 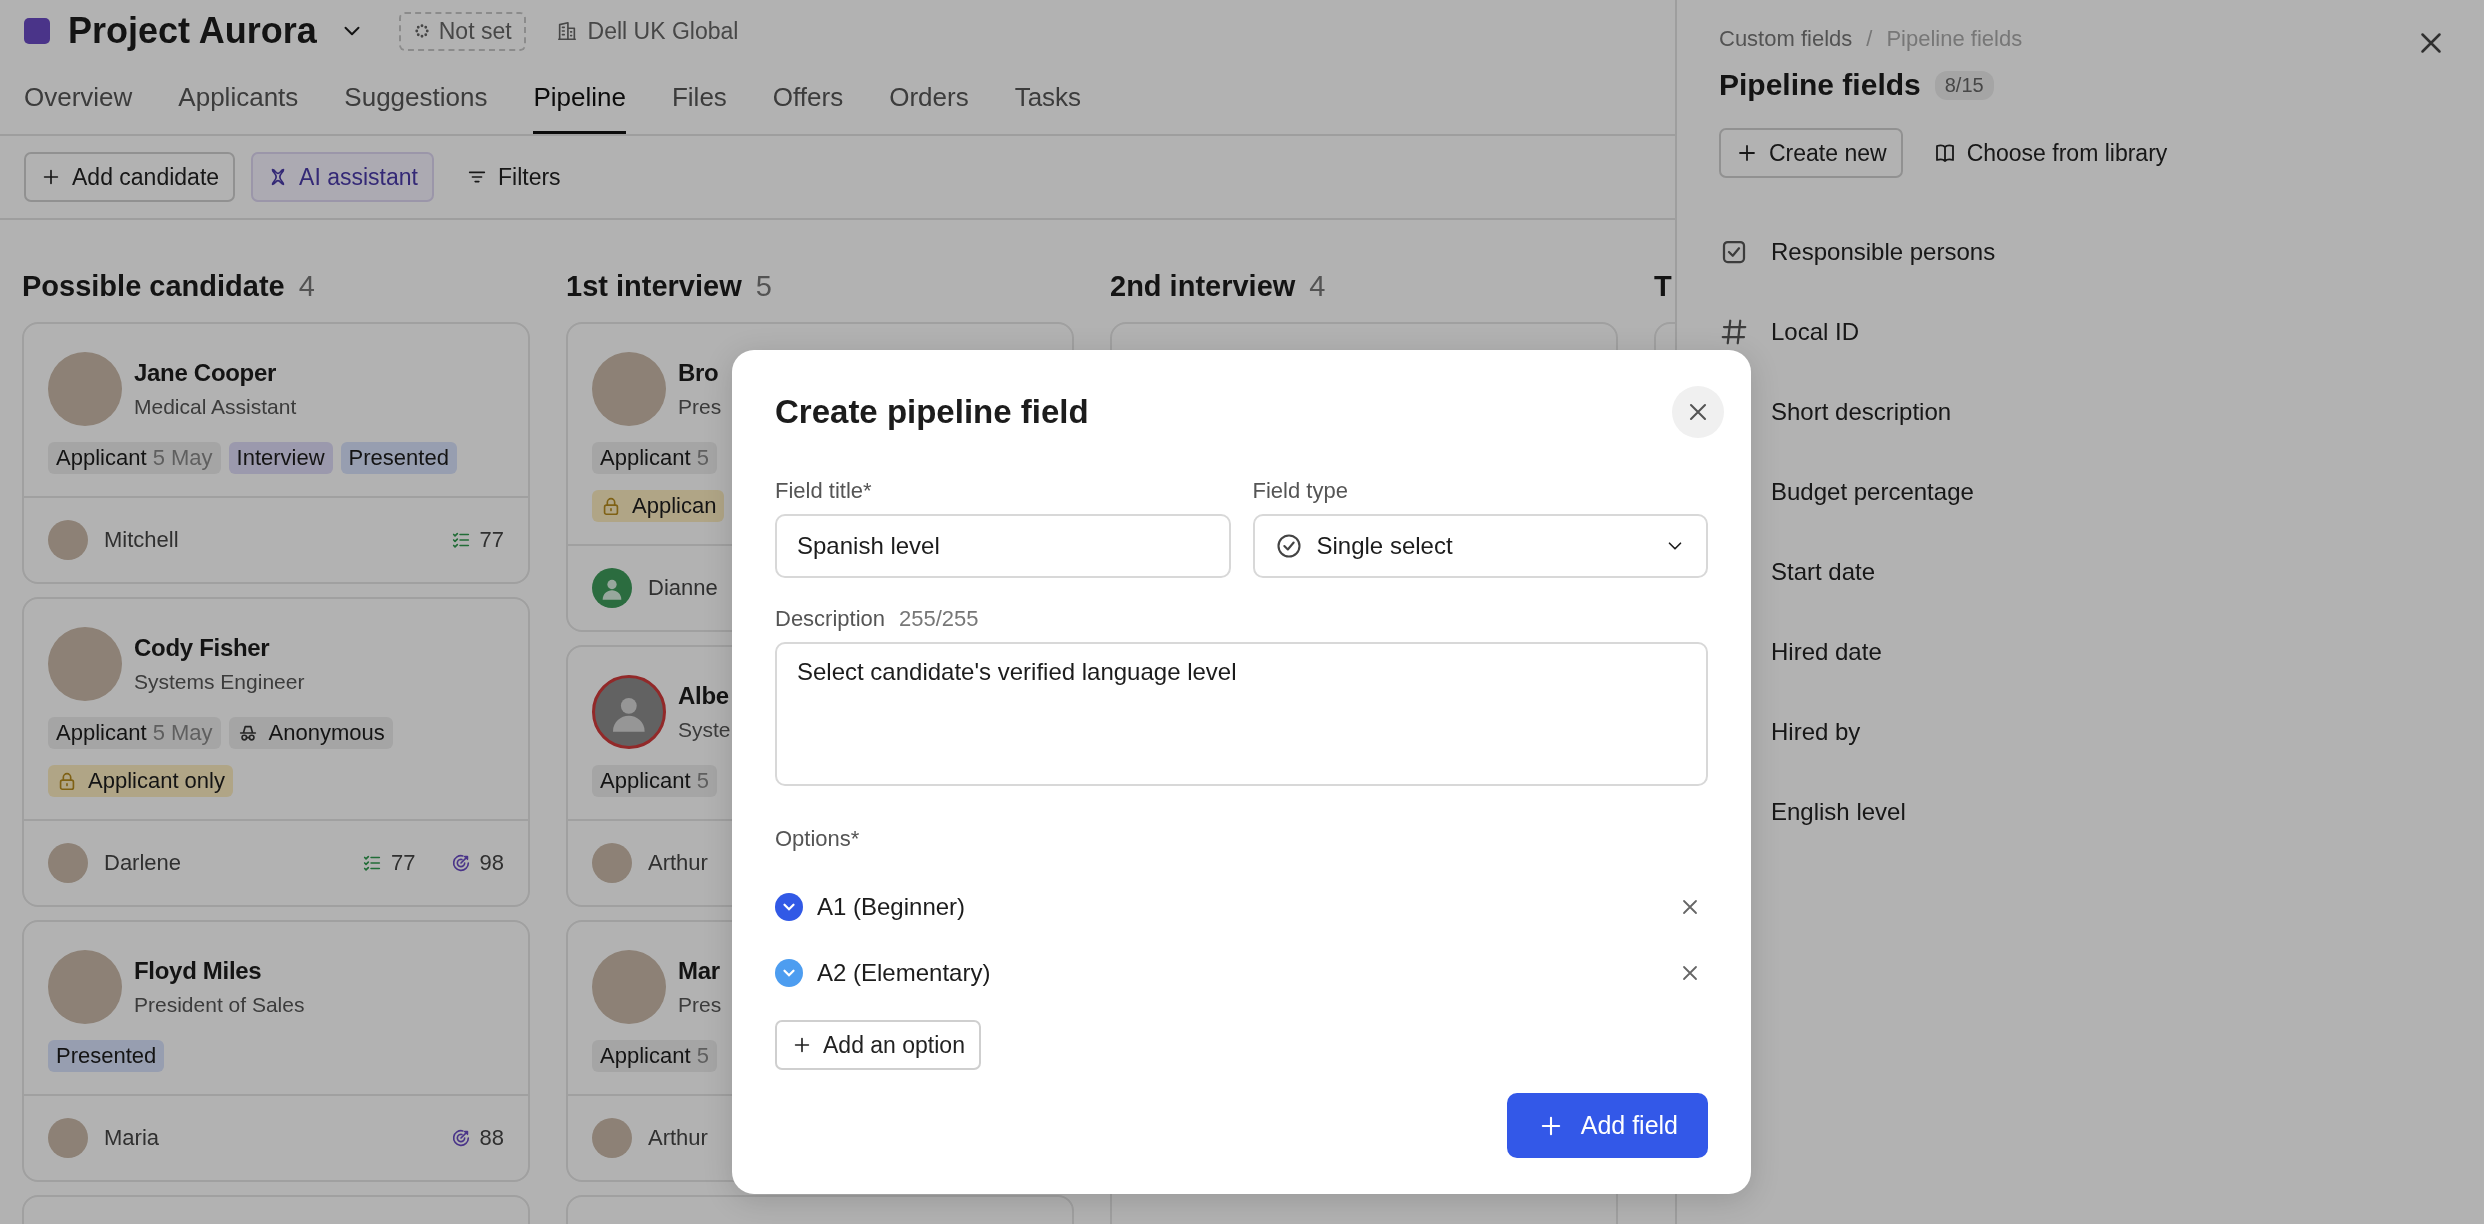 What do you see at coordinates (202, 648) in the screenshot?
I see `candidate-name: Cody Fisher` at bounding box center [202, 648].